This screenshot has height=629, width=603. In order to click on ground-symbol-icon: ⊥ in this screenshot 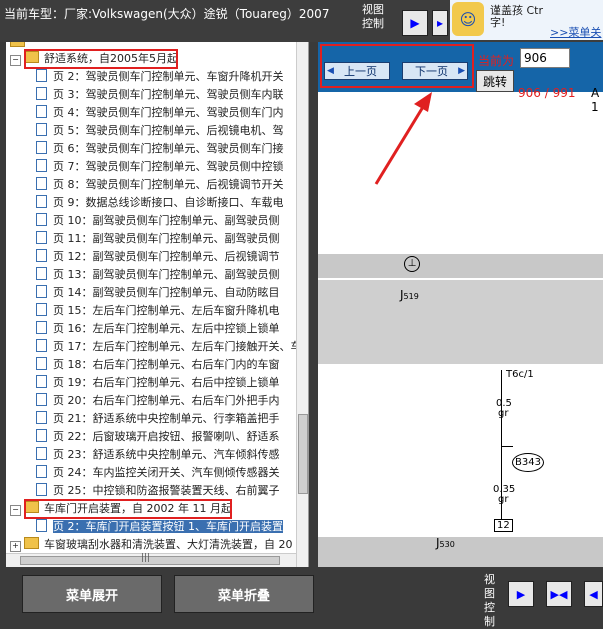, I will do `click(412, 264)`.